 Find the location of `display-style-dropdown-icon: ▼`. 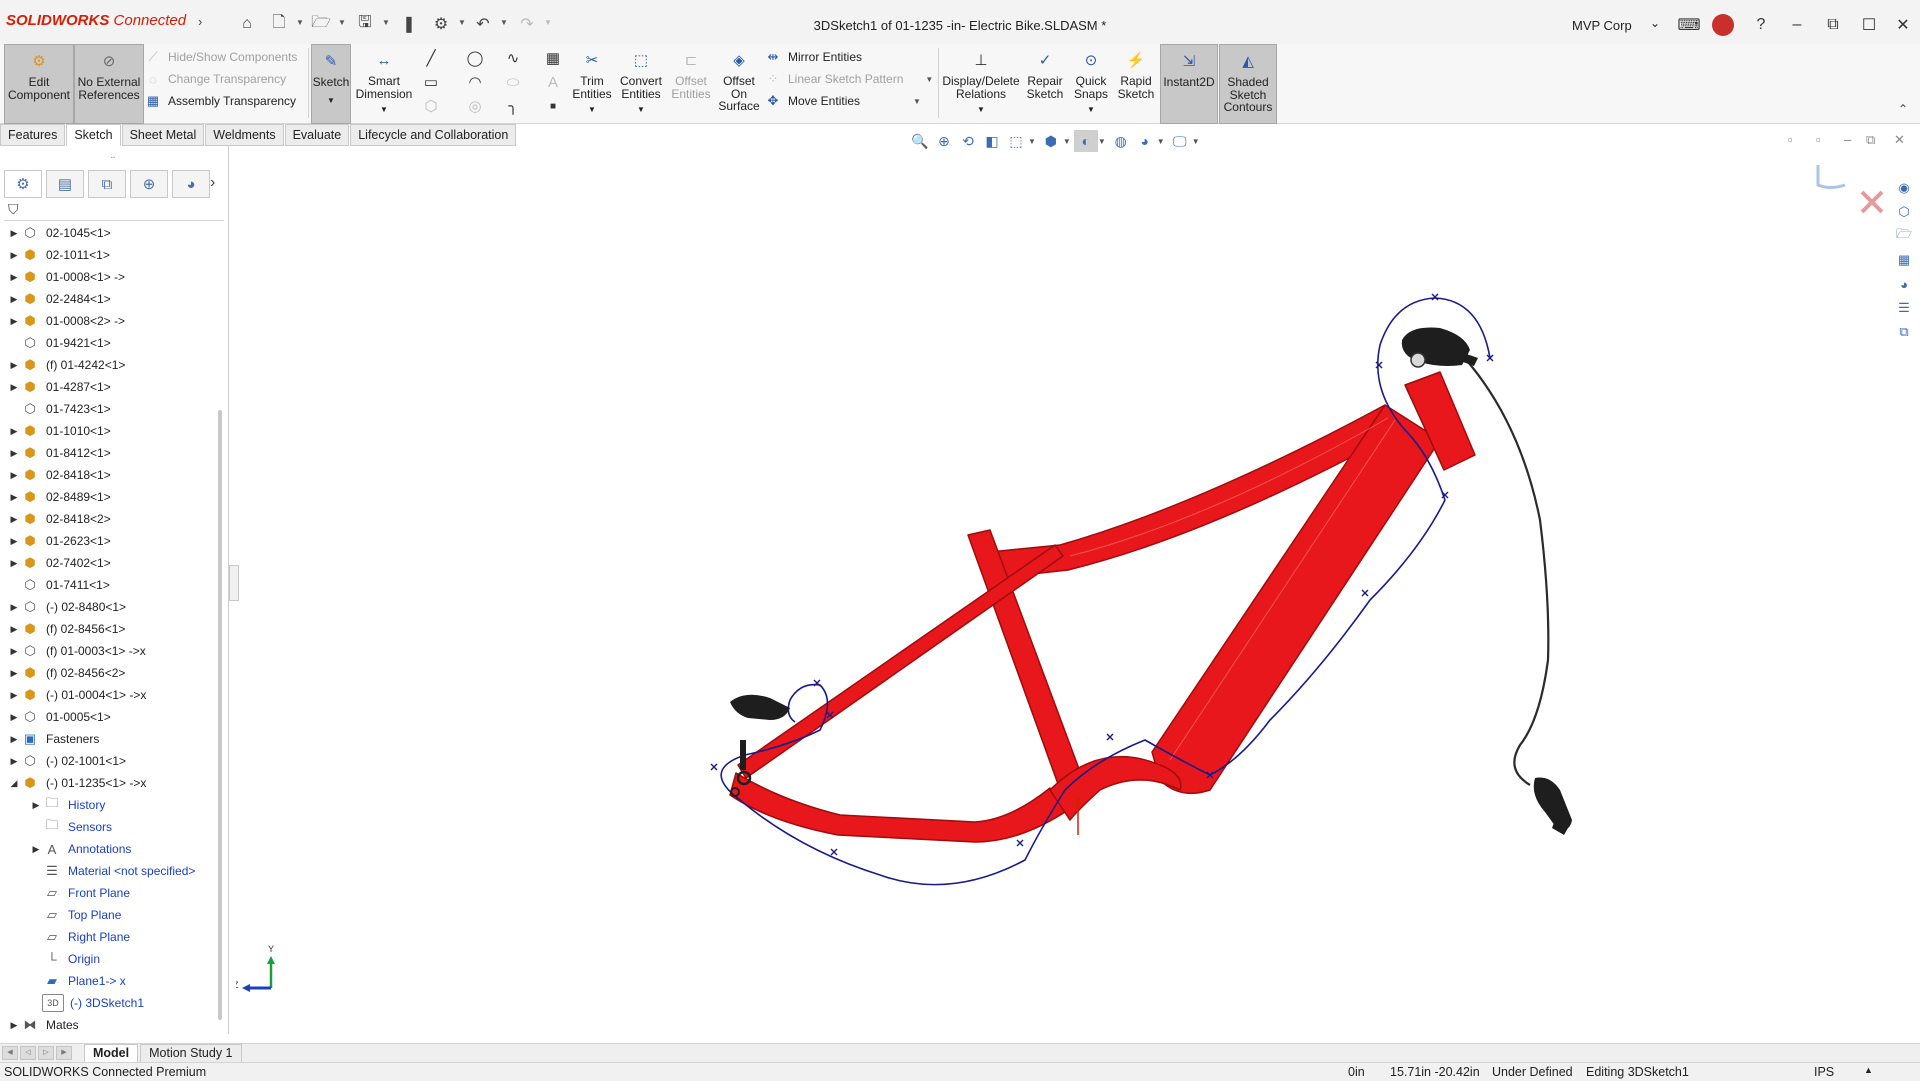

display-style-dropdown-icon: ▼ is located at coordinates (1067, 141).